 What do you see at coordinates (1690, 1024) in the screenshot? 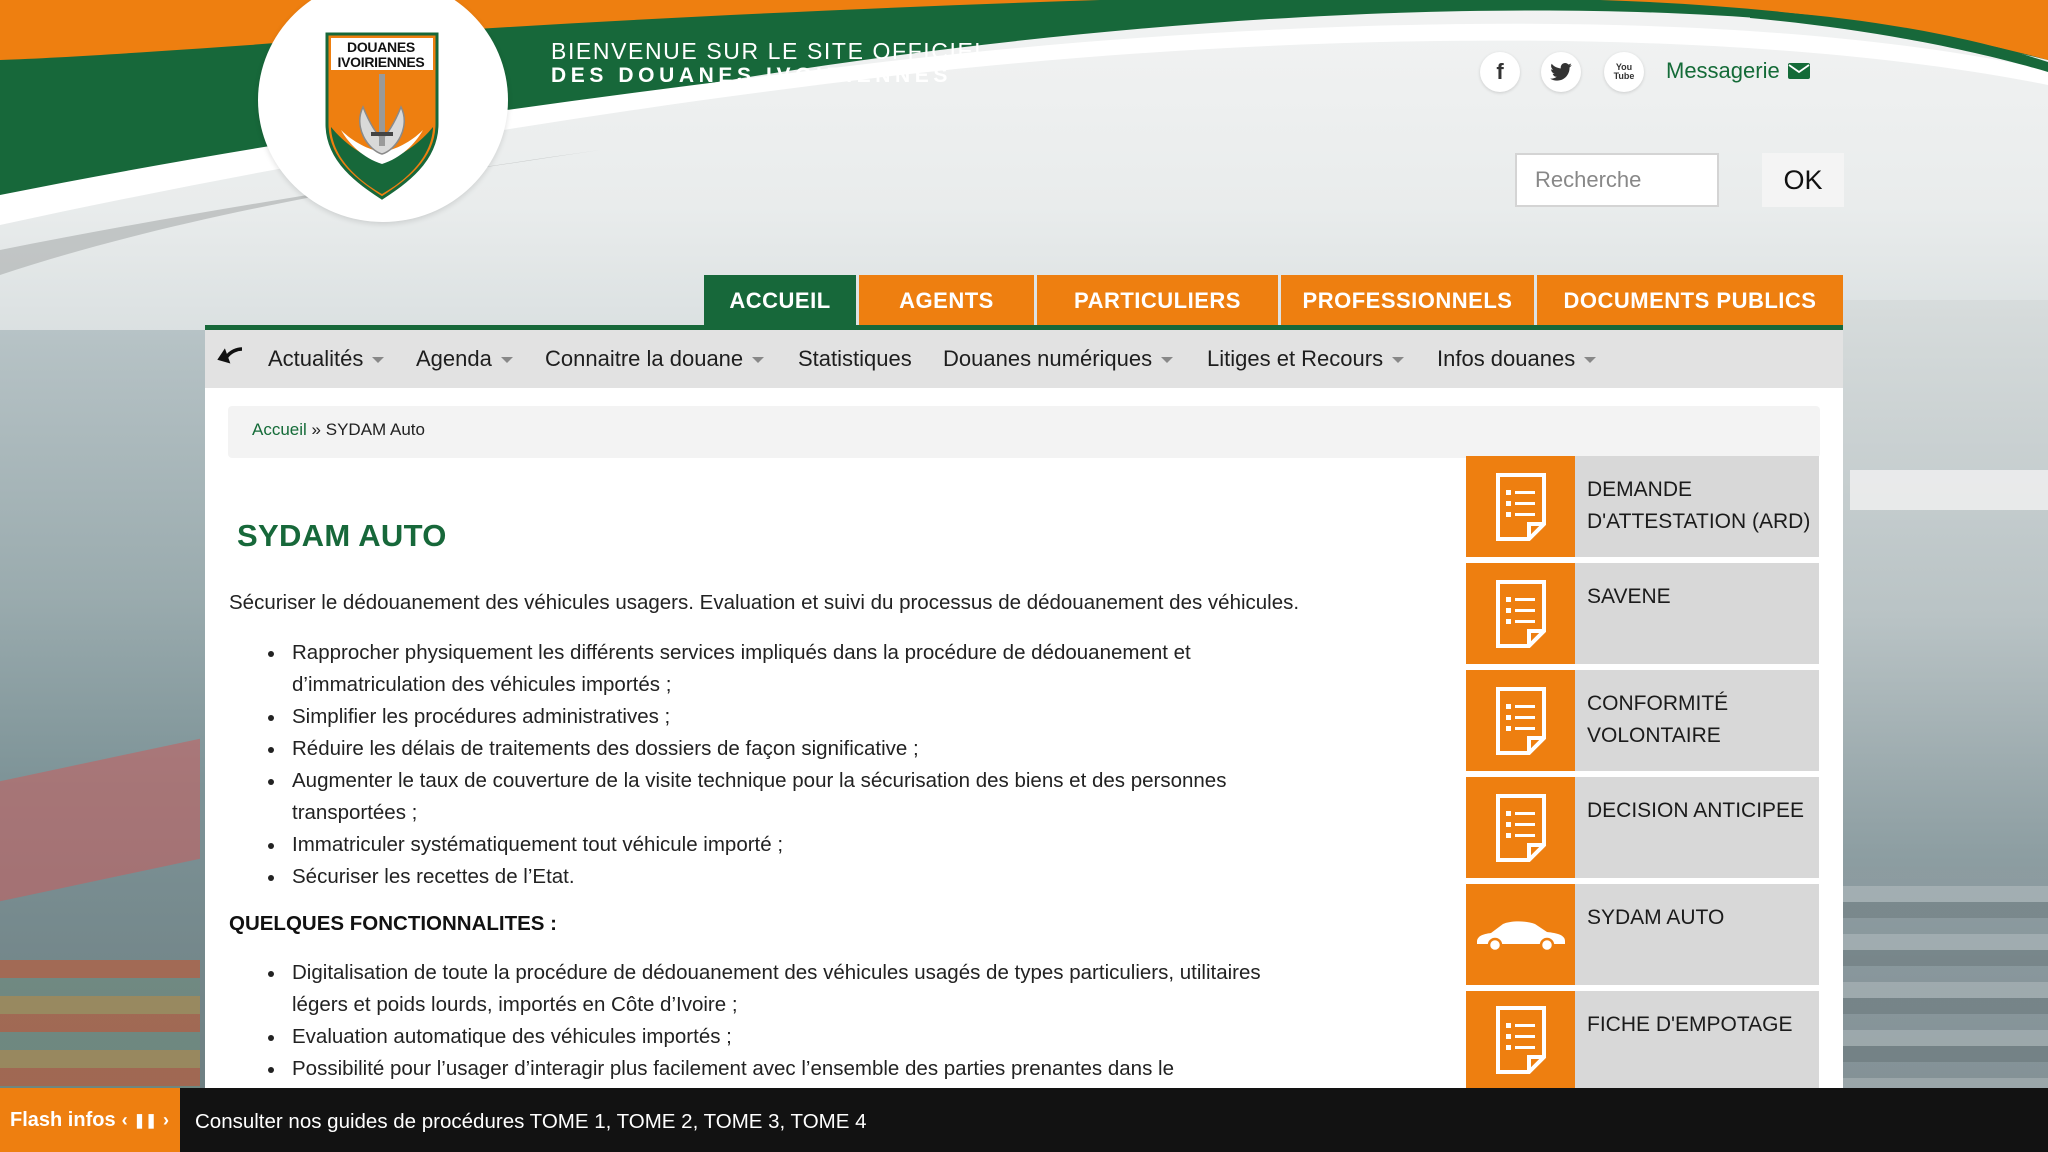
I see `tile-label: FICHE D'EMPOTAGE` at bounding box center [1690, 1024].